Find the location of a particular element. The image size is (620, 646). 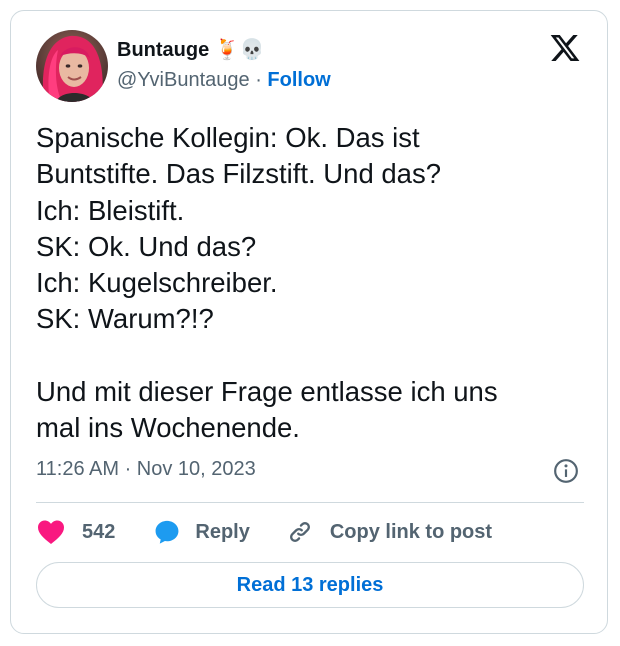

like-count: 542 is located at coordinates (99, 531).